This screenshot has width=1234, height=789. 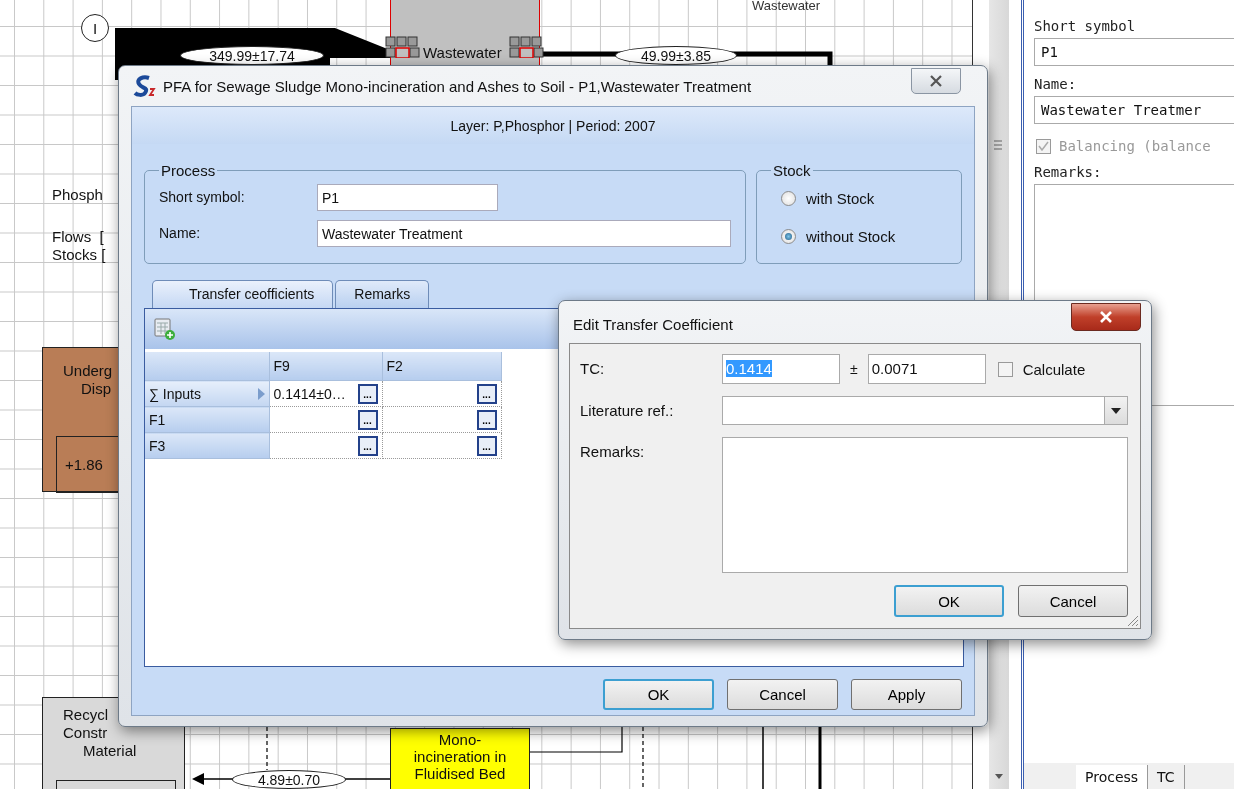 I want to click on process-label: Recycl, so click(x=86, y=715).